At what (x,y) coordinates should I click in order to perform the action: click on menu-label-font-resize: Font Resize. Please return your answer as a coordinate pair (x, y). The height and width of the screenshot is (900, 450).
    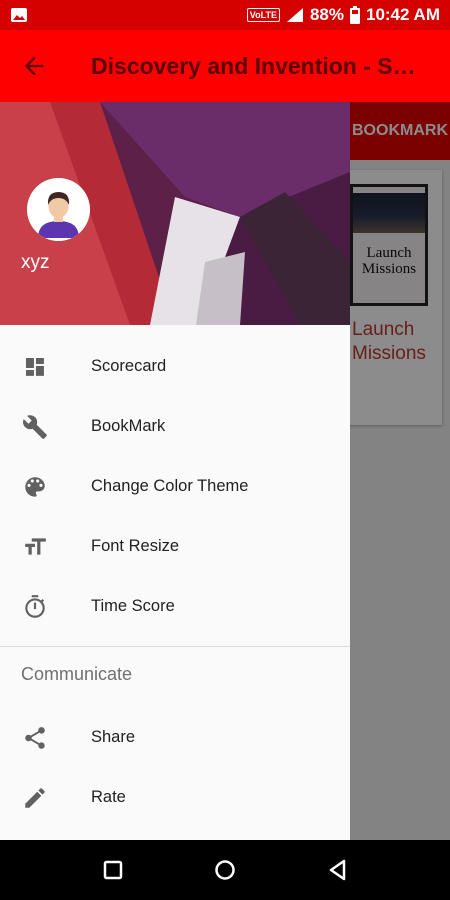
    Looking at the image, I should click on (135, 546).